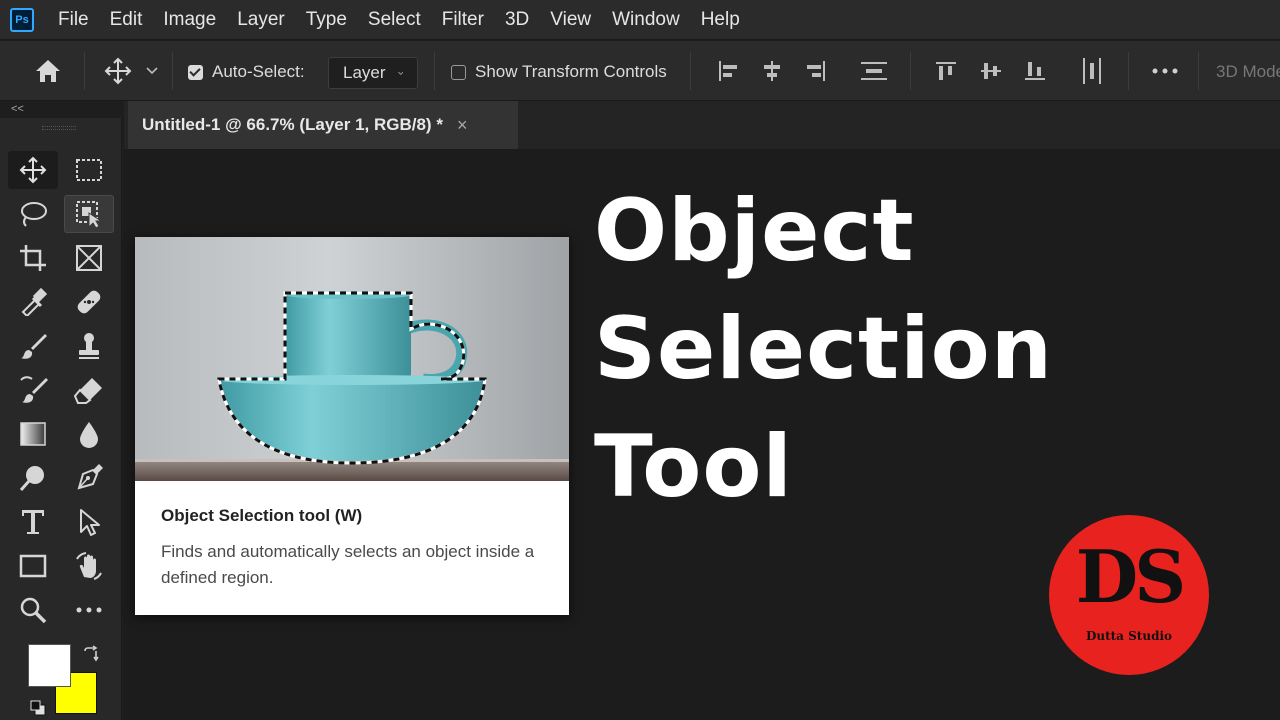 The image size is (1280, 720). I want to click on object-selection-icon, so click(89, 214).